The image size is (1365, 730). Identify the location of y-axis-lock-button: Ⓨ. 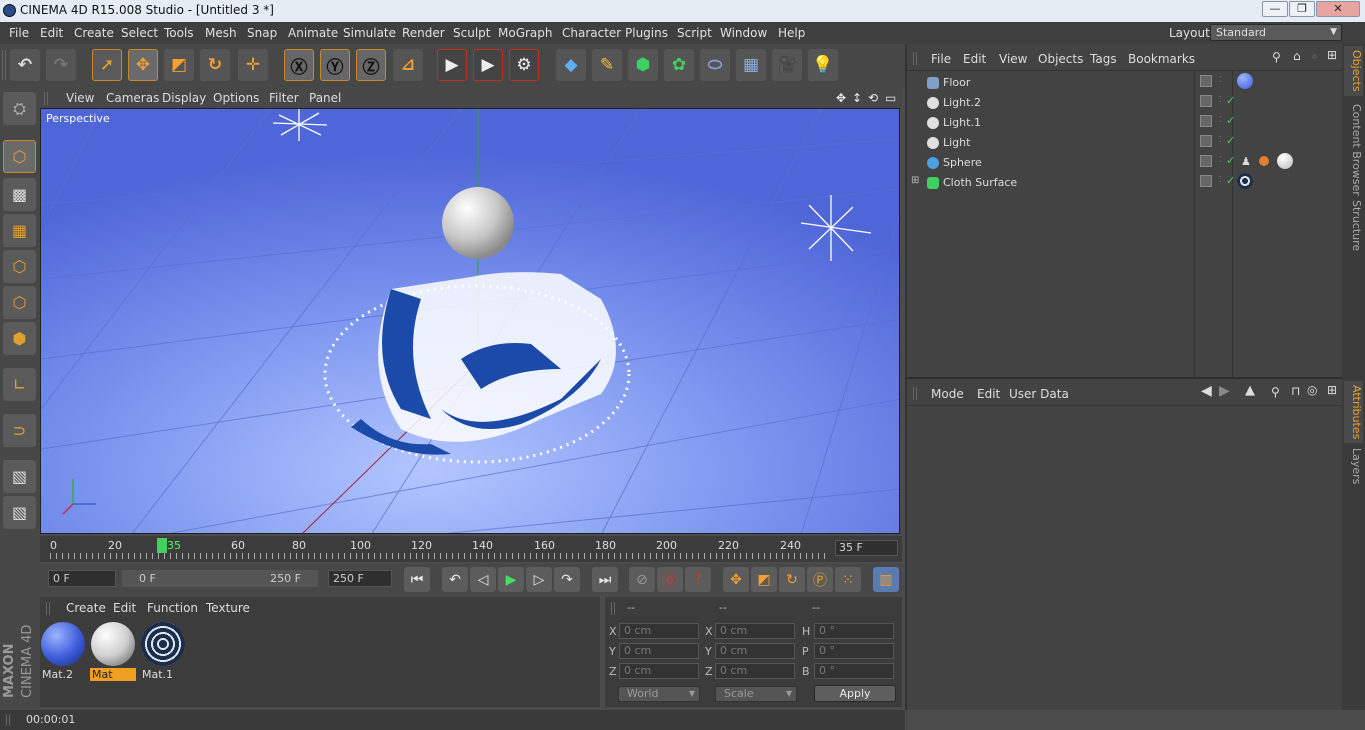
(335, 65).